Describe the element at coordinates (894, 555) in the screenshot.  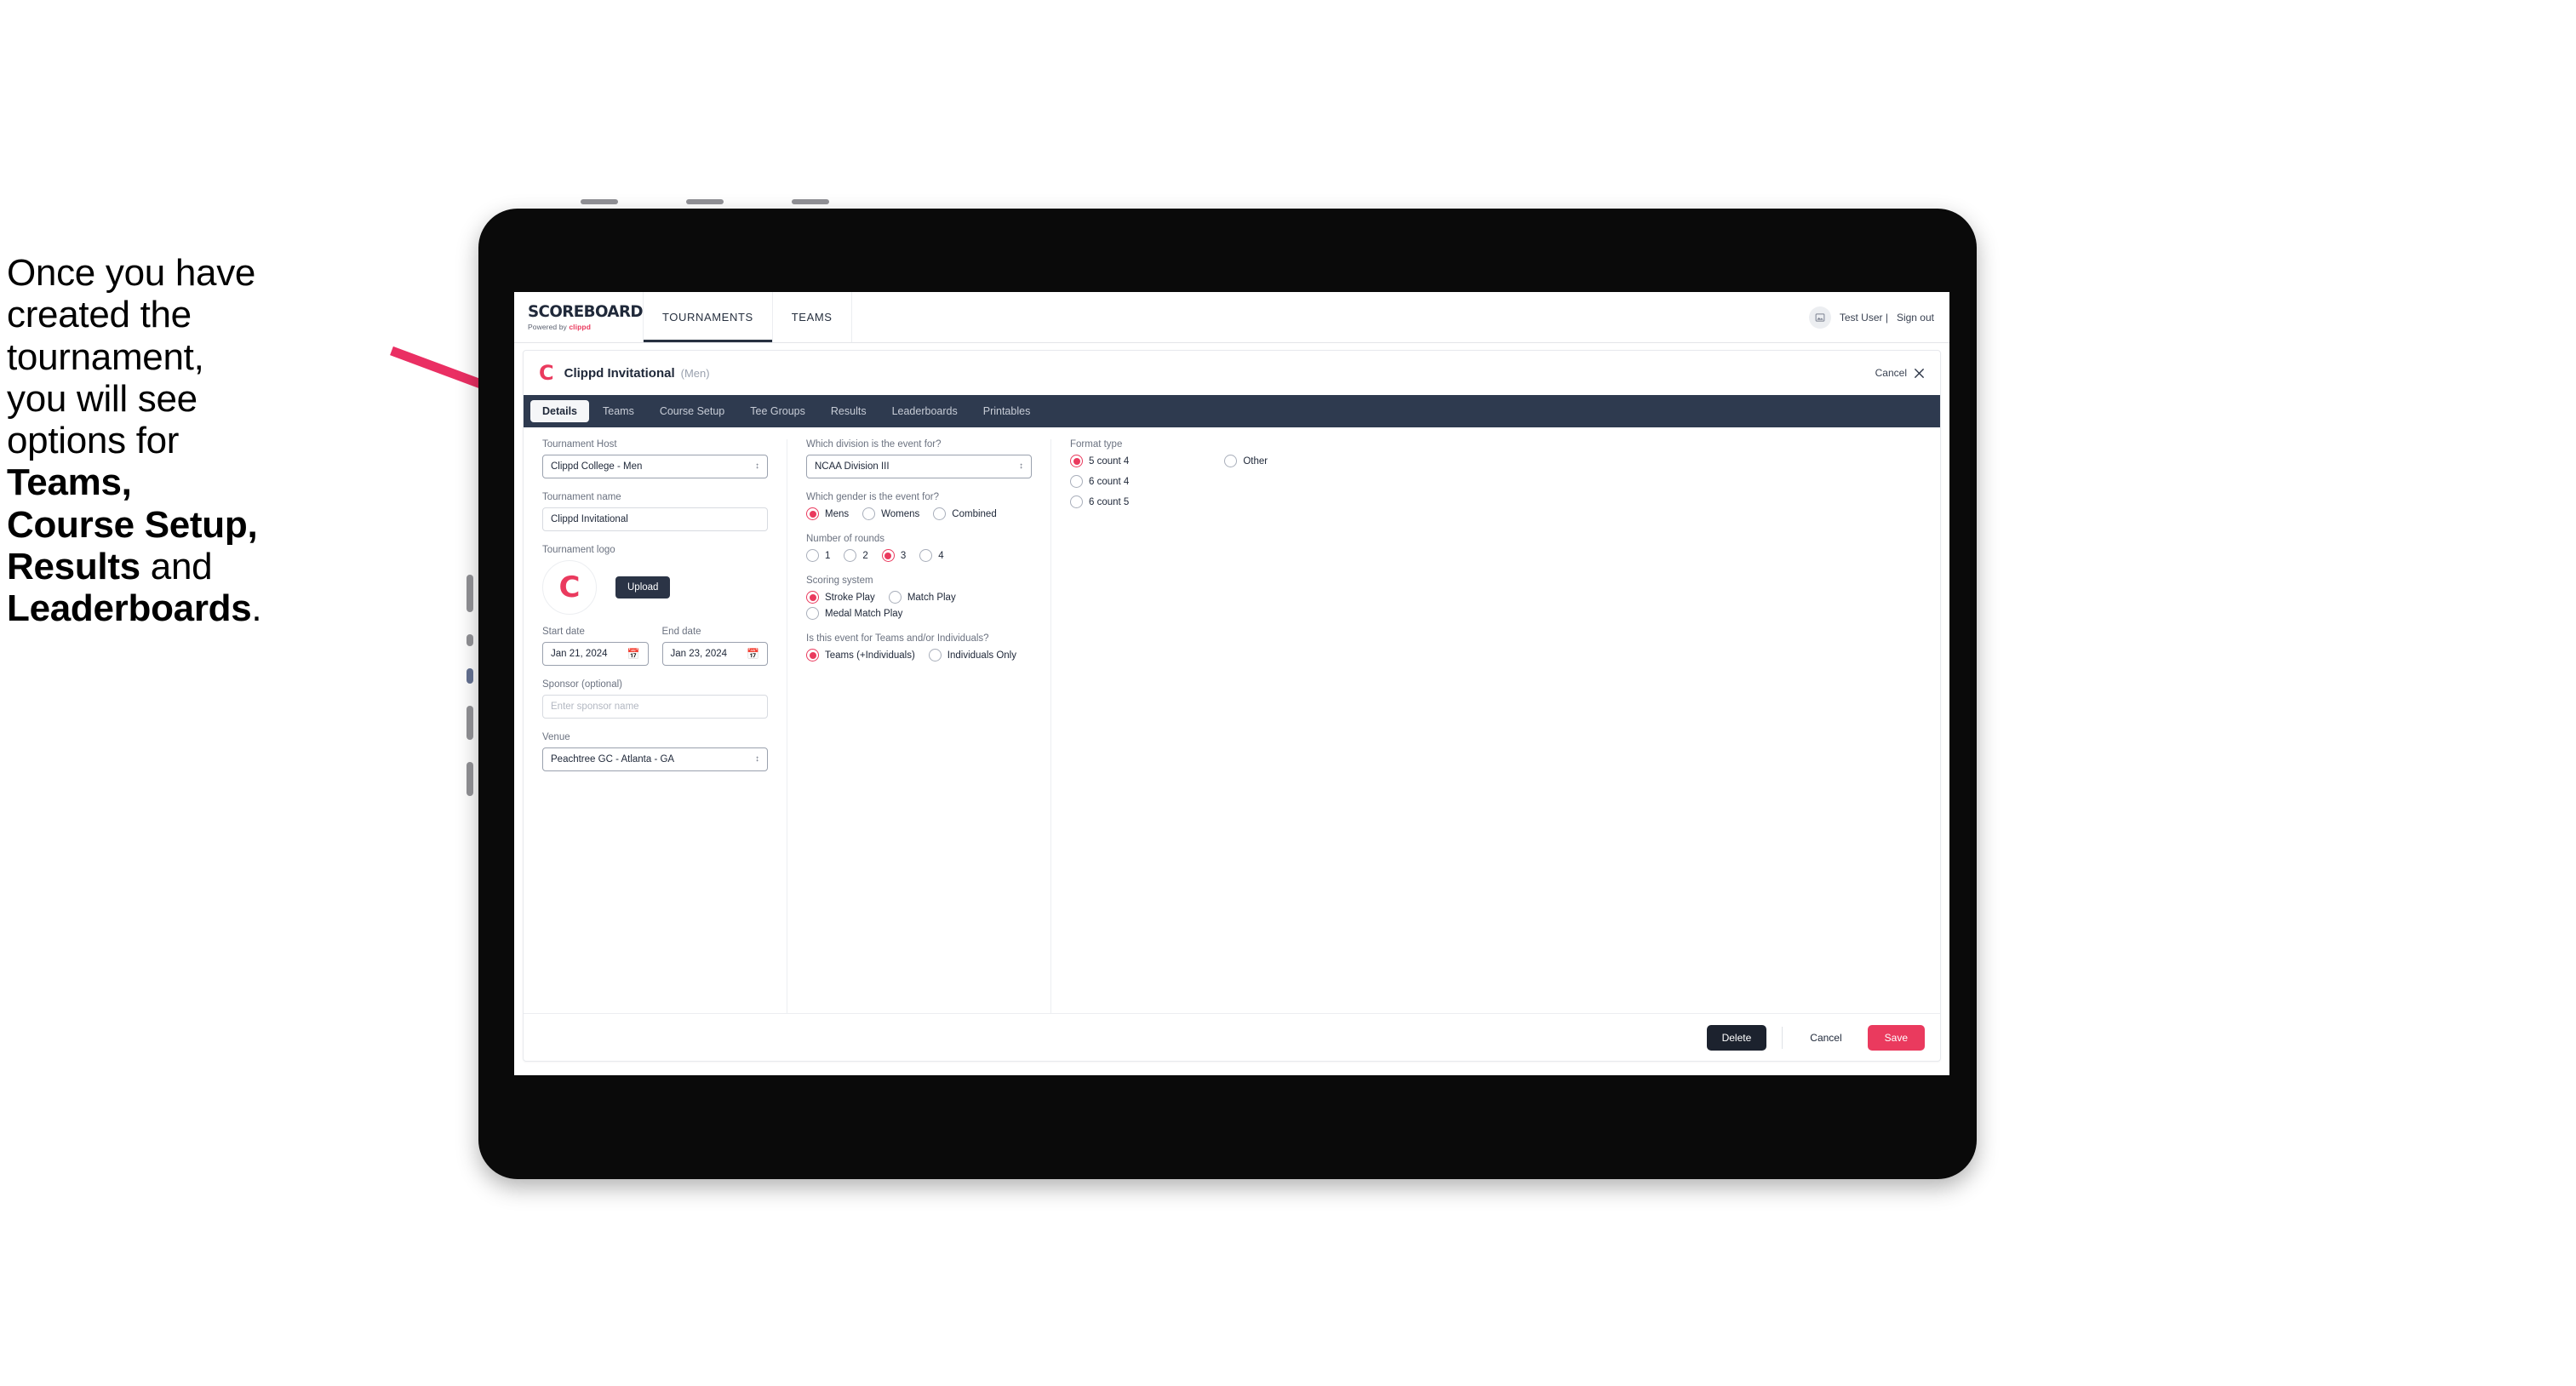
I see `radio-rounds-3: 3` at that location.